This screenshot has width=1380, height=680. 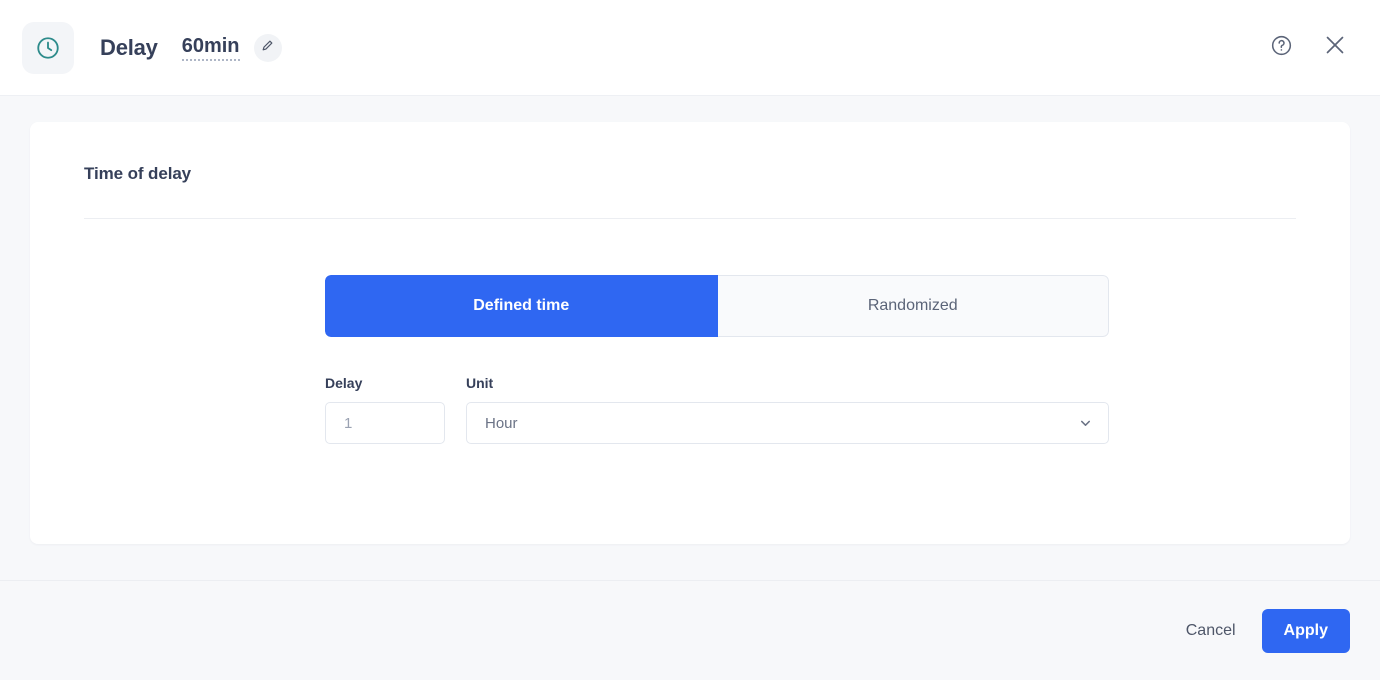 What do you see at coordinates (129, 47) in the screenshot?
I see `page-title: Delay` at bounding box center [129, 47].